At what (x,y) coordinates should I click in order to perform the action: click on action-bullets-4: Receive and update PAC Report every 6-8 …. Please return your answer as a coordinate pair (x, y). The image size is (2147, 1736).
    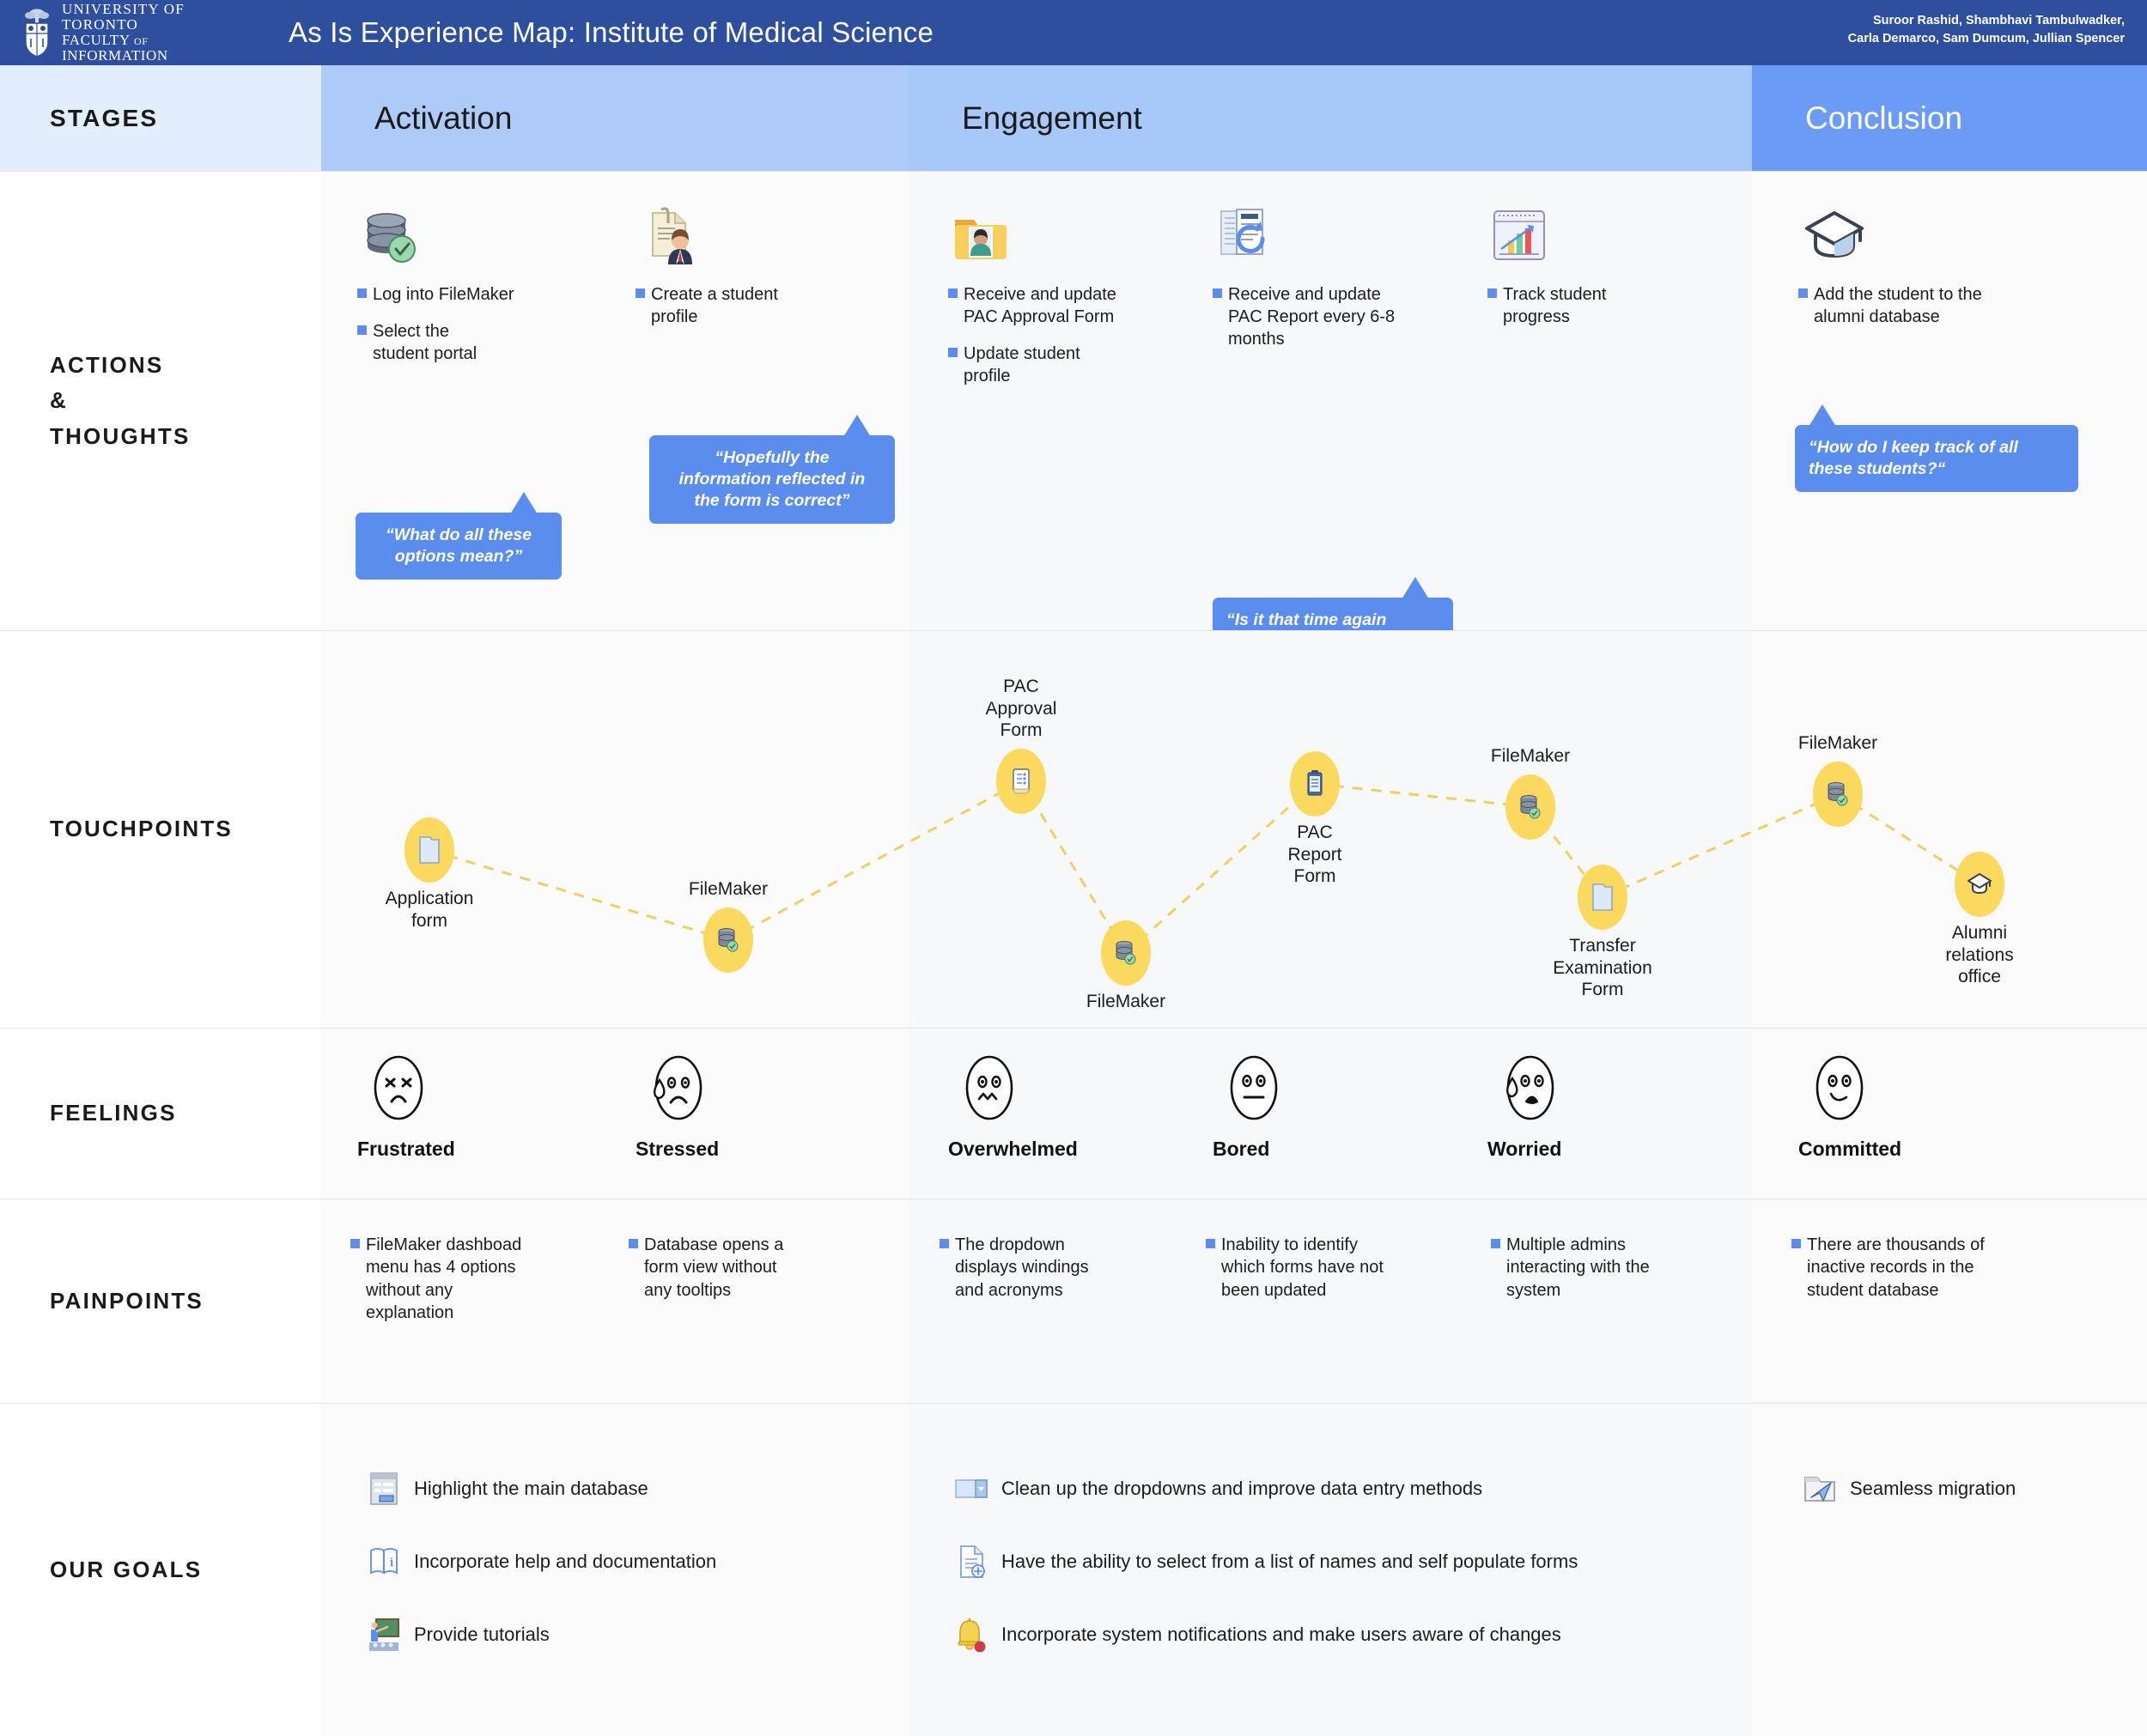
    Looking at the image, I should click on (1320, 316).